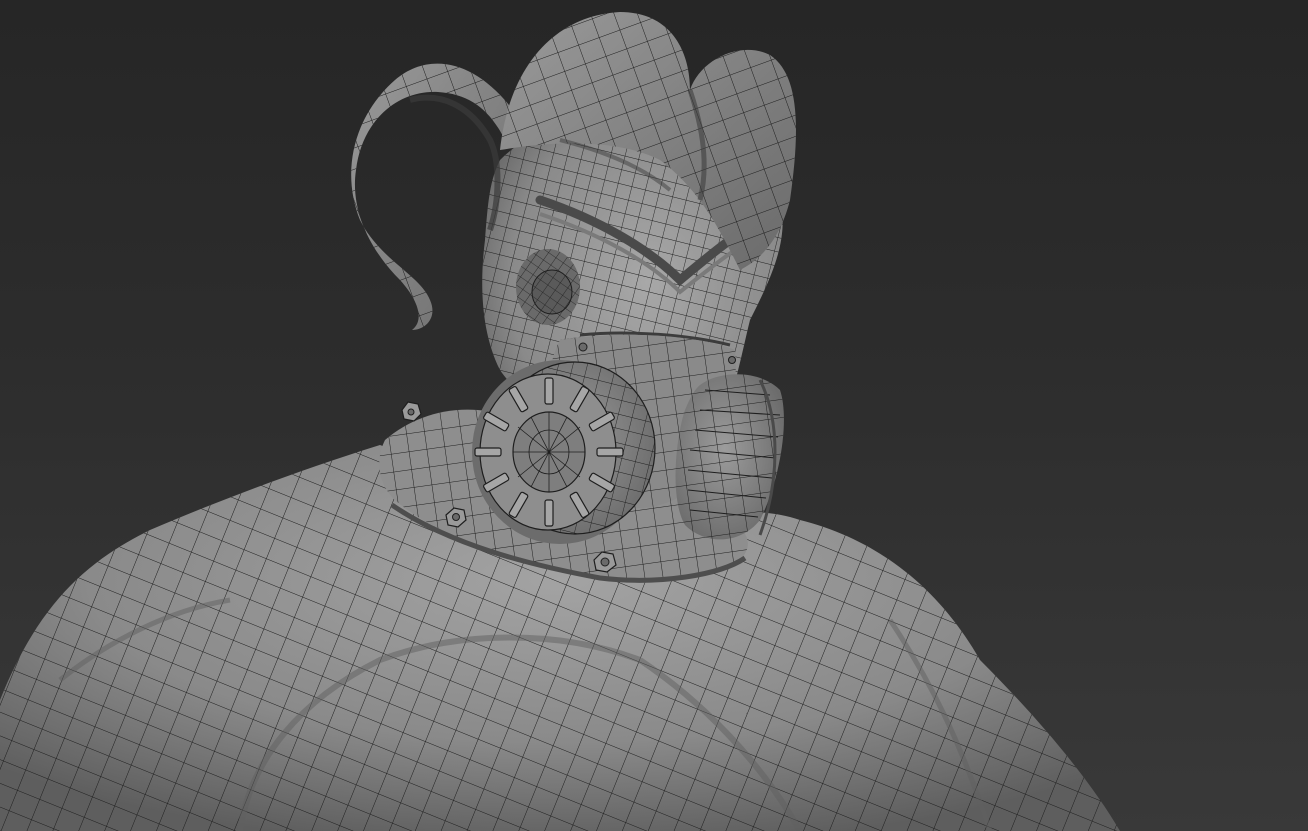 This screenshot has width=1308, height=831. What do you see at coordinates (411, 411) in the screenshot?
I see `bolt-icon` at bounding box center [411, 411].